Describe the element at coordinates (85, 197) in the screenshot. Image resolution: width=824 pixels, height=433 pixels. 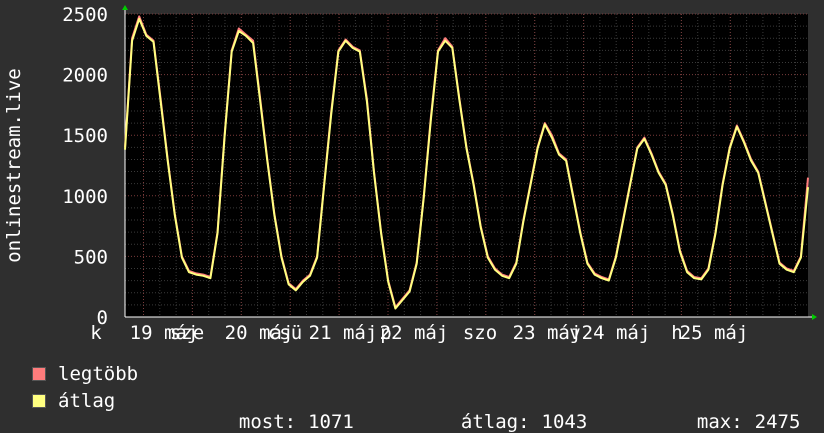
I see `y-tick-label: 1000` at that location.